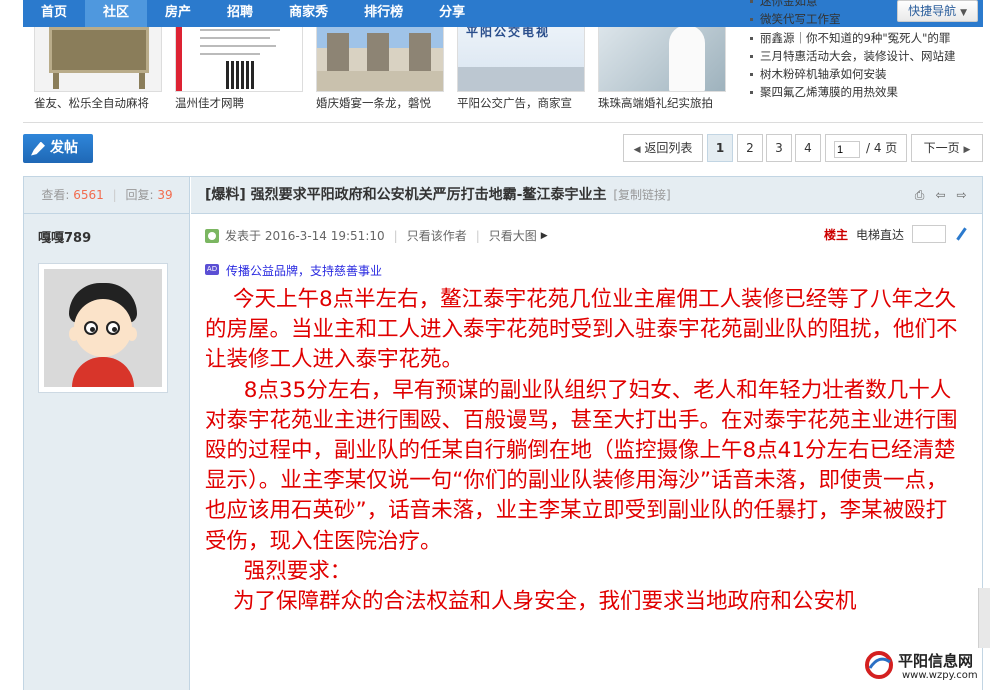 This screenshot has width=990, height=690. I want to click on thumbnail-wedding-photo: 珠珠高端婚礼纪实旅拍, so click(662, 65).